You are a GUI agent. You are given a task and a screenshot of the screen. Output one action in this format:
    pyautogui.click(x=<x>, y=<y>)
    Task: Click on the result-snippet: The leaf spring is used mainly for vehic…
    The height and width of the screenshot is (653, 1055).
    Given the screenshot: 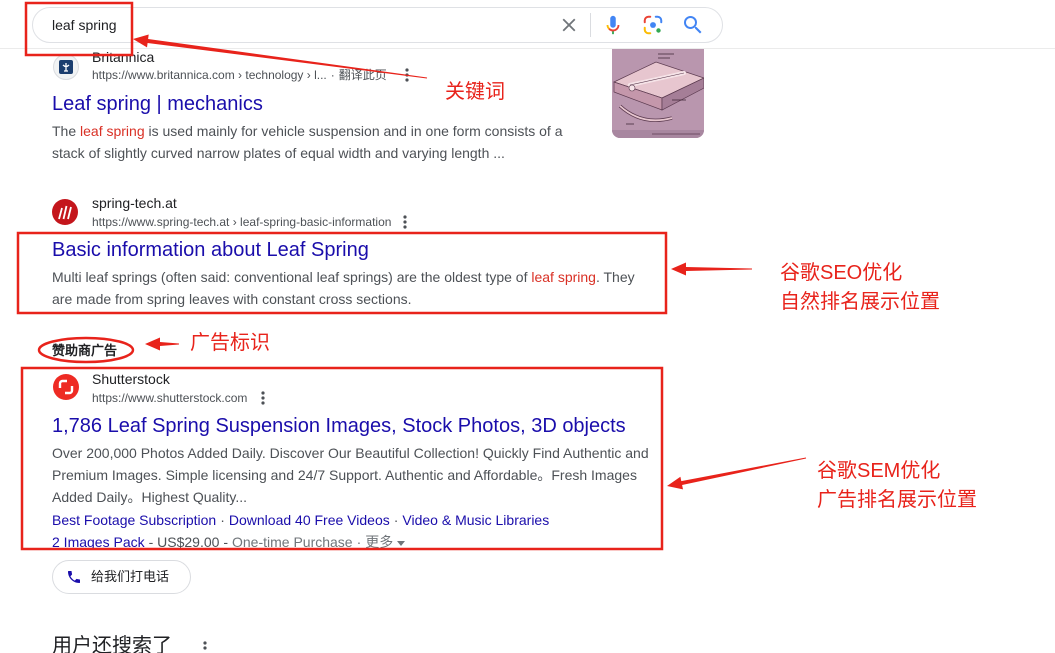 What is the action you would take?
    pyautogui.click(x=312, y=142)
    